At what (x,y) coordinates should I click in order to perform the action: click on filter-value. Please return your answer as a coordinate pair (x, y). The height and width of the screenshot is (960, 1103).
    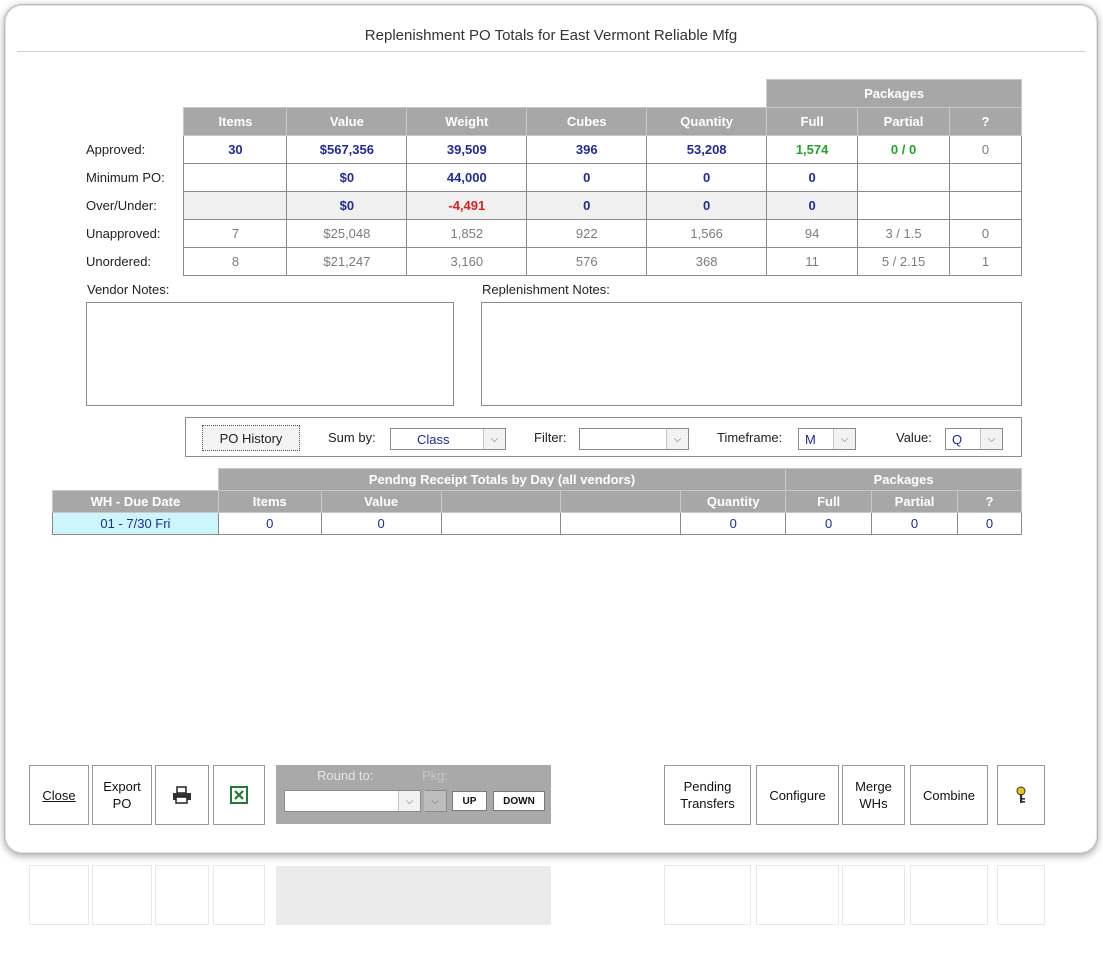
    Looking at the image, I should click on (583, 439).